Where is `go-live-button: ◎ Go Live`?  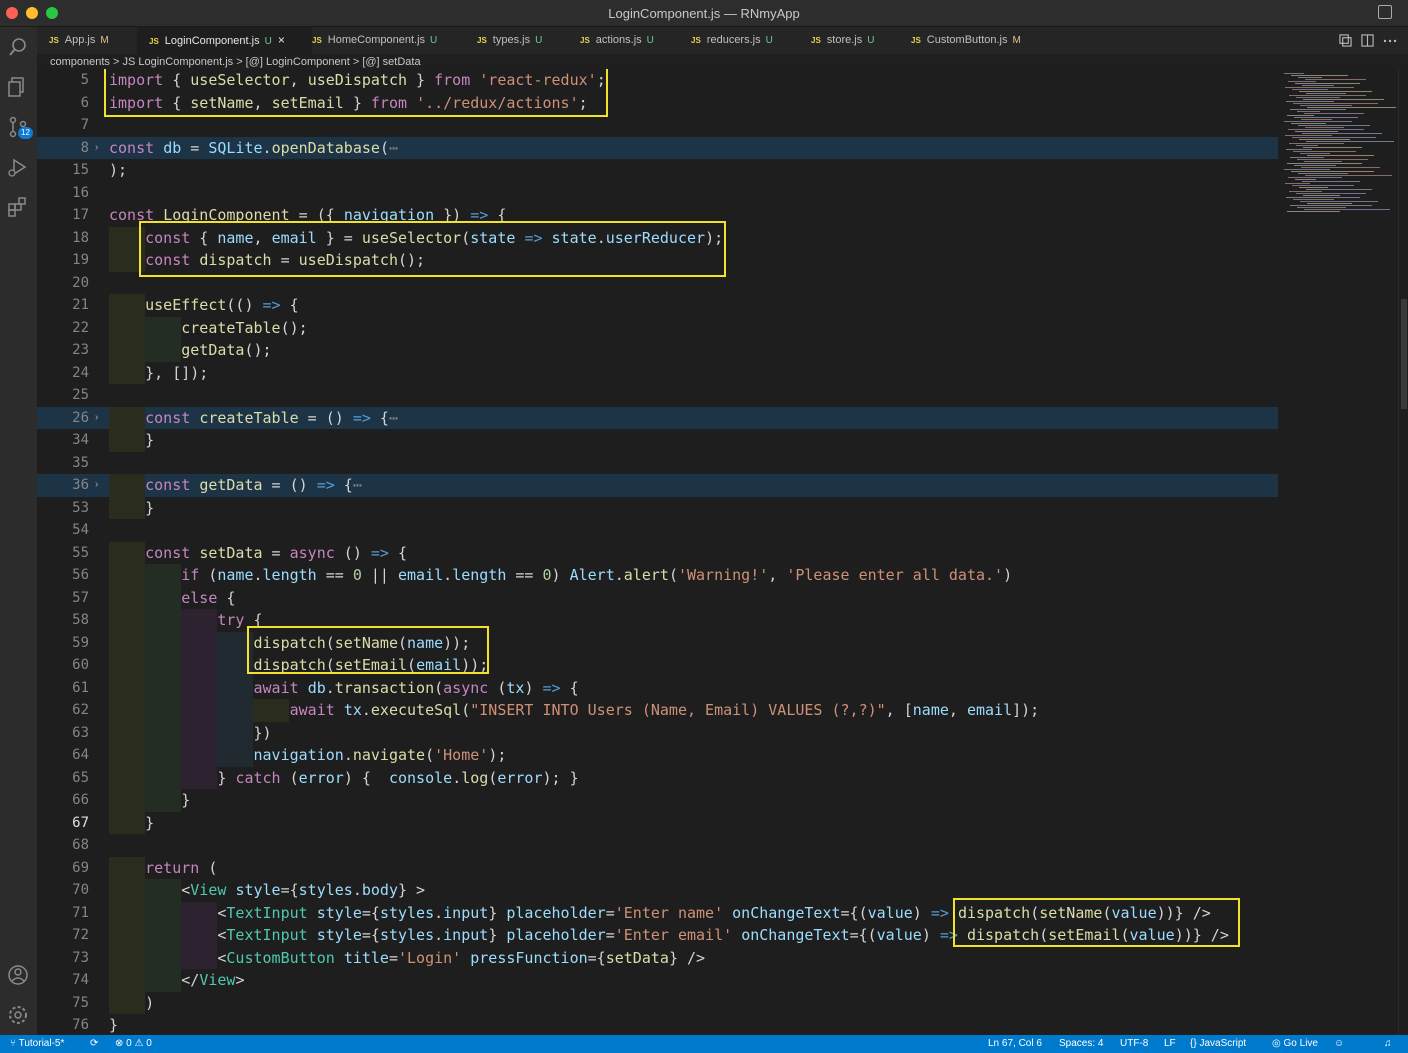 go-live-button: ◎ Go Live is located at coordinates (1295, 1043).